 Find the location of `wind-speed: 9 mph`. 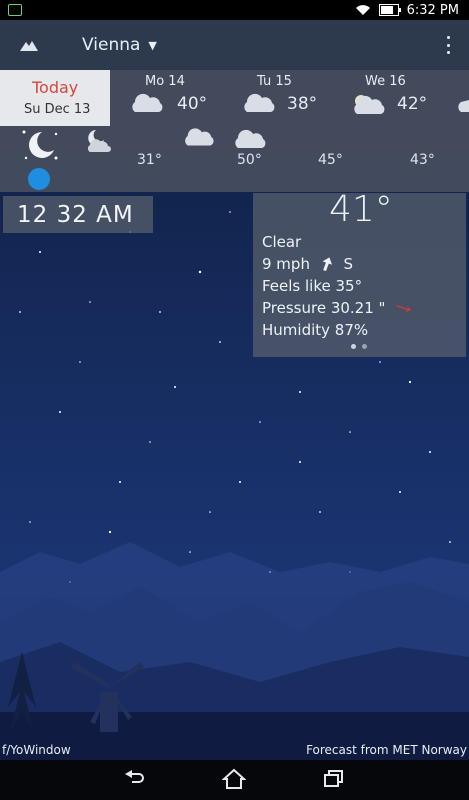

wind-speed: 9 mph is located at coordinates (286, 264).